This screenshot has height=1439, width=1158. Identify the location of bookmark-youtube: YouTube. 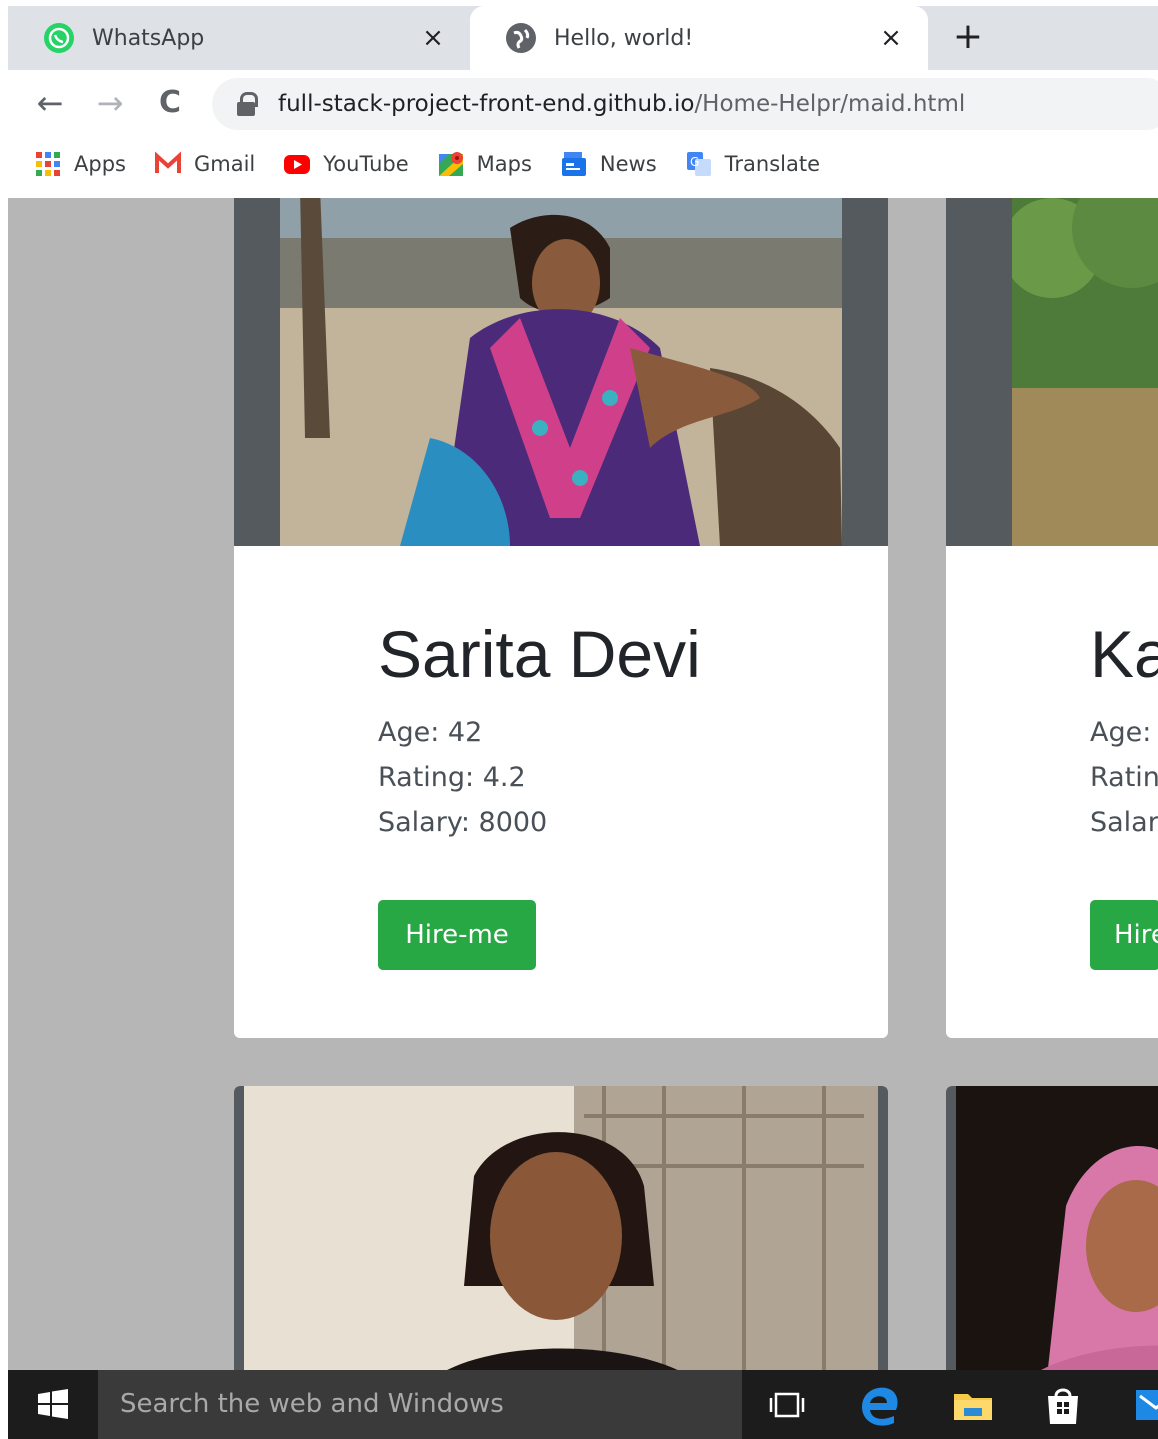
(346, 164).